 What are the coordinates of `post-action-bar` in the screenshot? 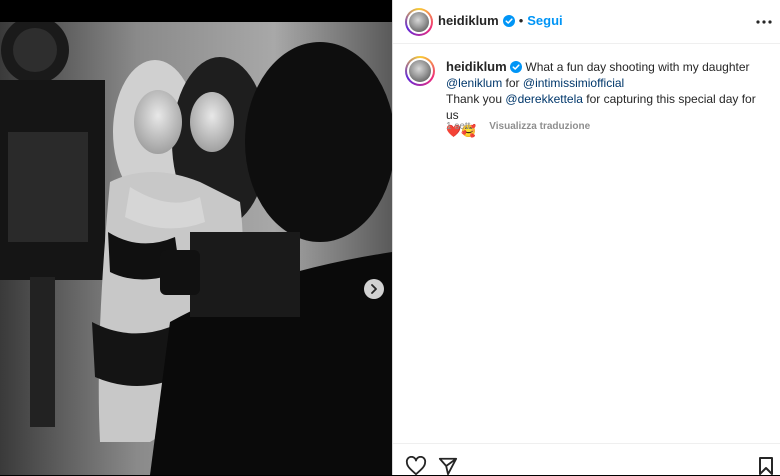 It's located at (586, 459).